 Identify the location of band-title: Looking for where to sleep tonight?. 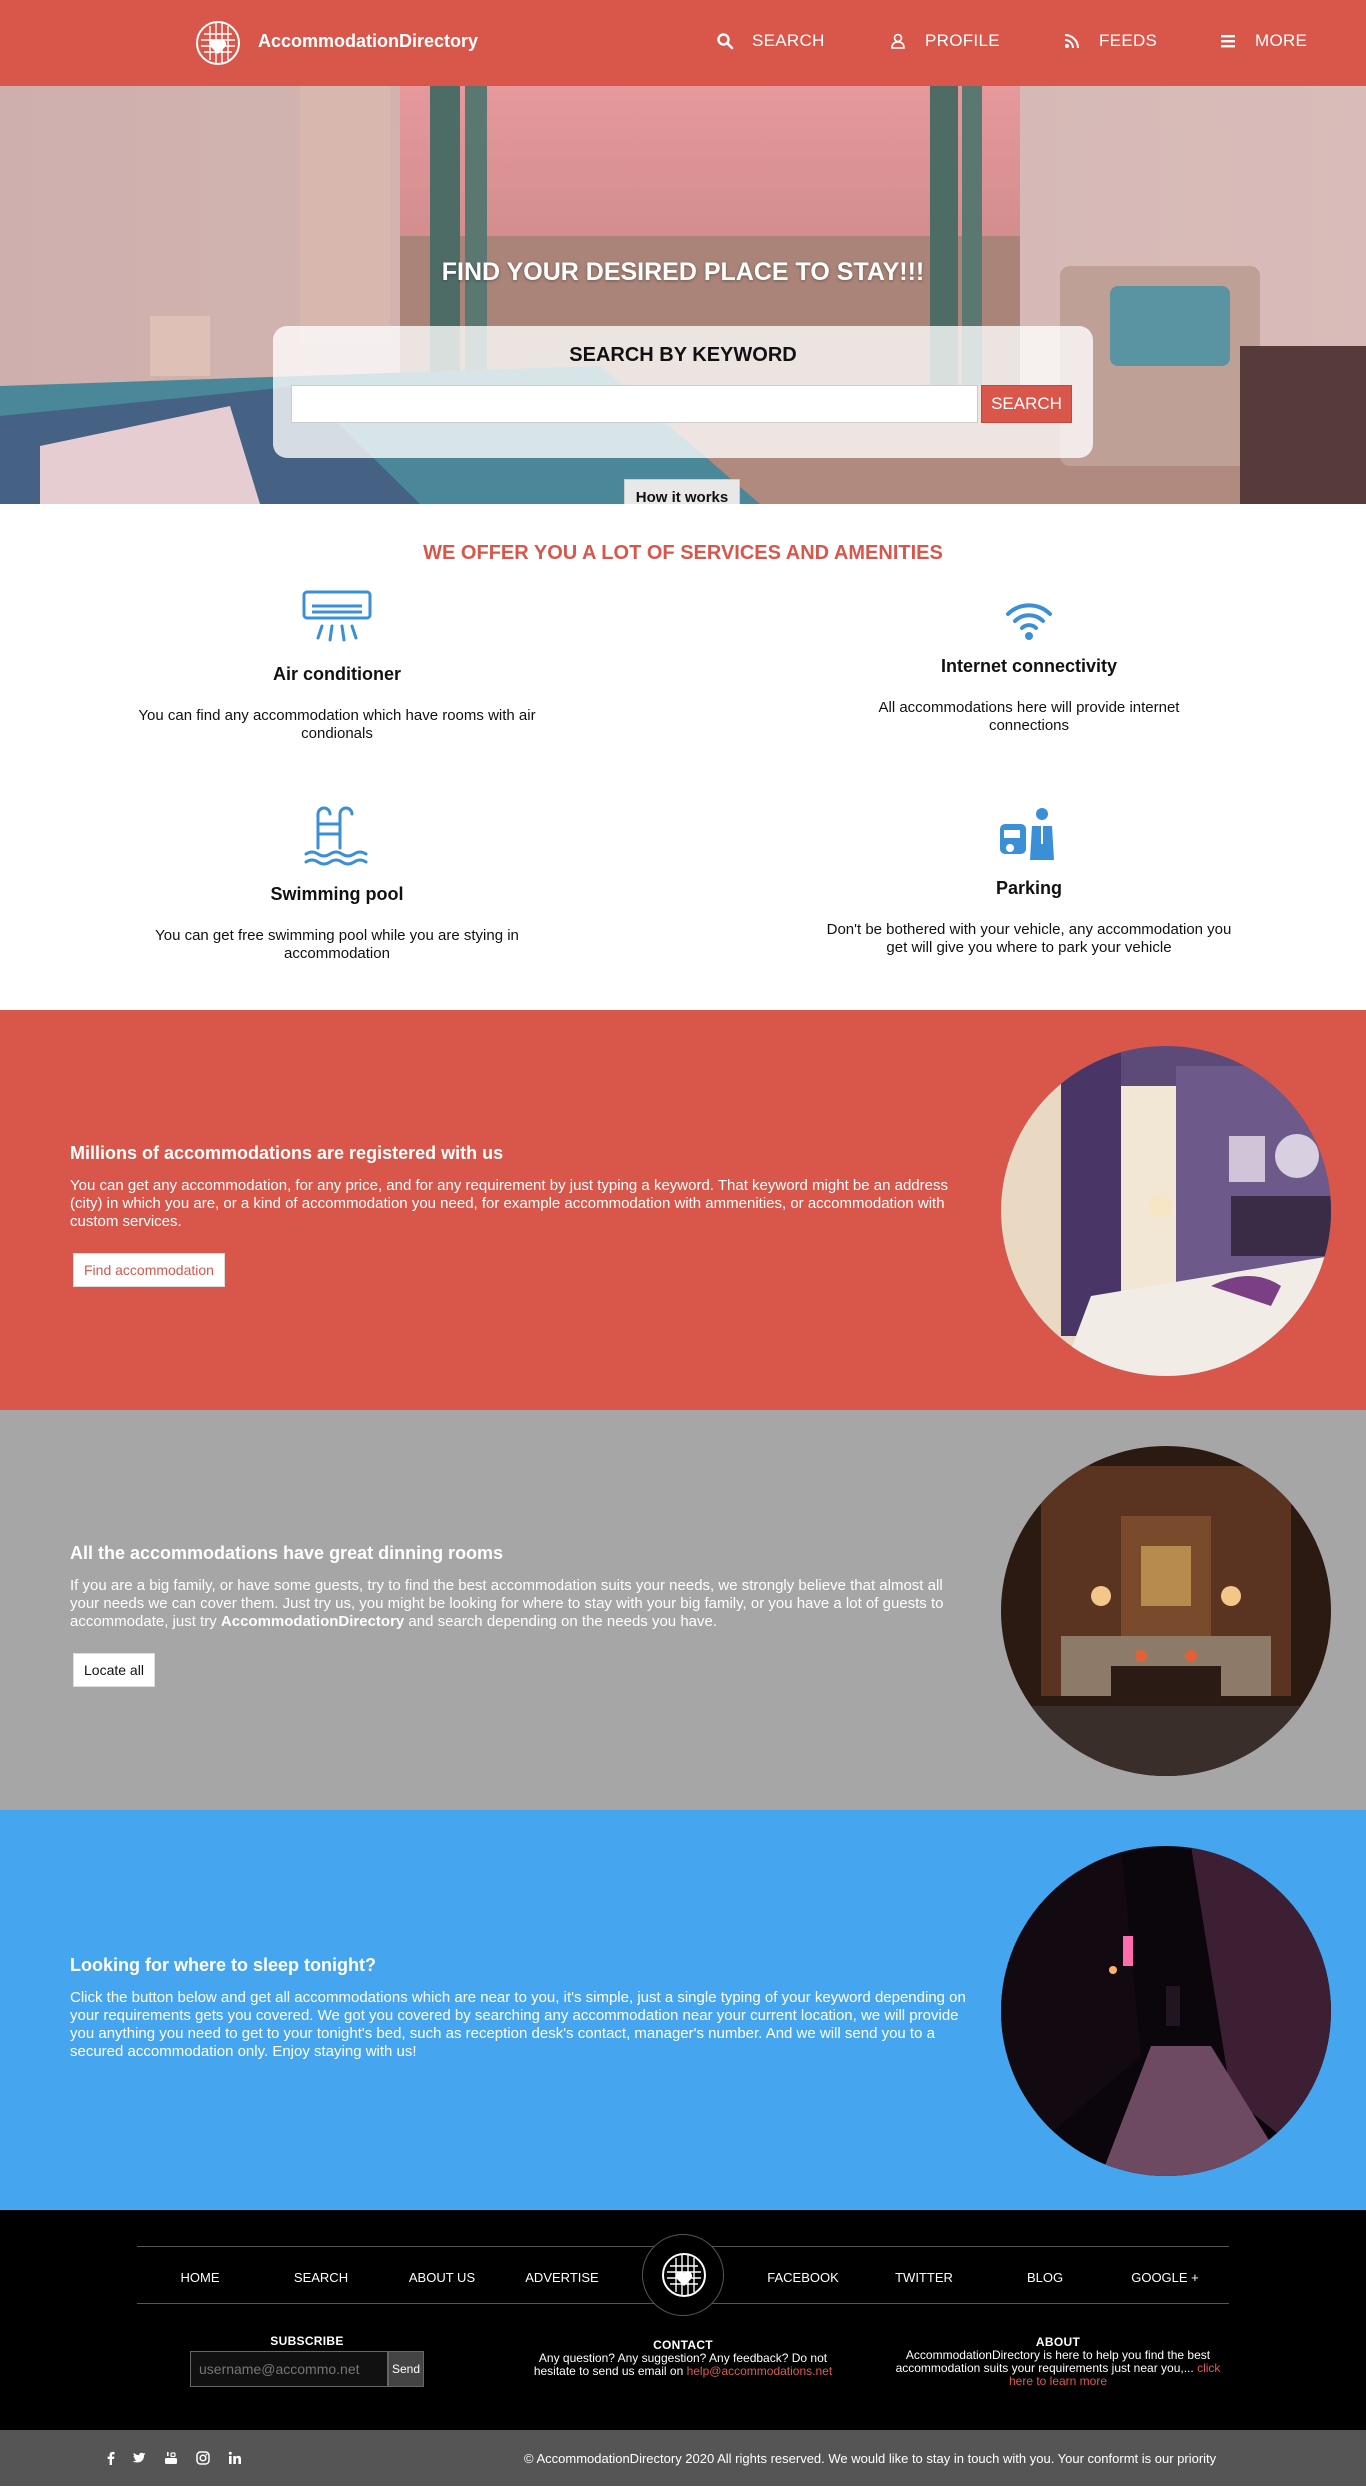
(223, 1965).